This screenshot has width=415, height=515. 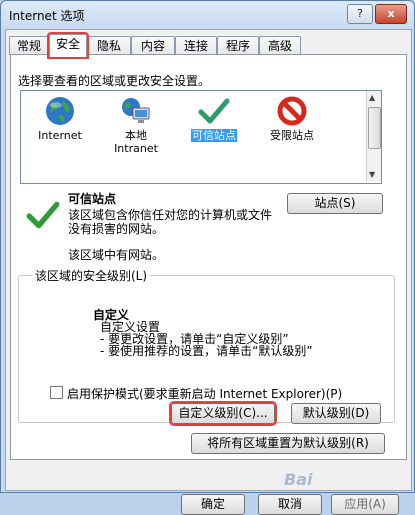 I want to click on tab-advanced: 高级, so click(x=280, y=45).